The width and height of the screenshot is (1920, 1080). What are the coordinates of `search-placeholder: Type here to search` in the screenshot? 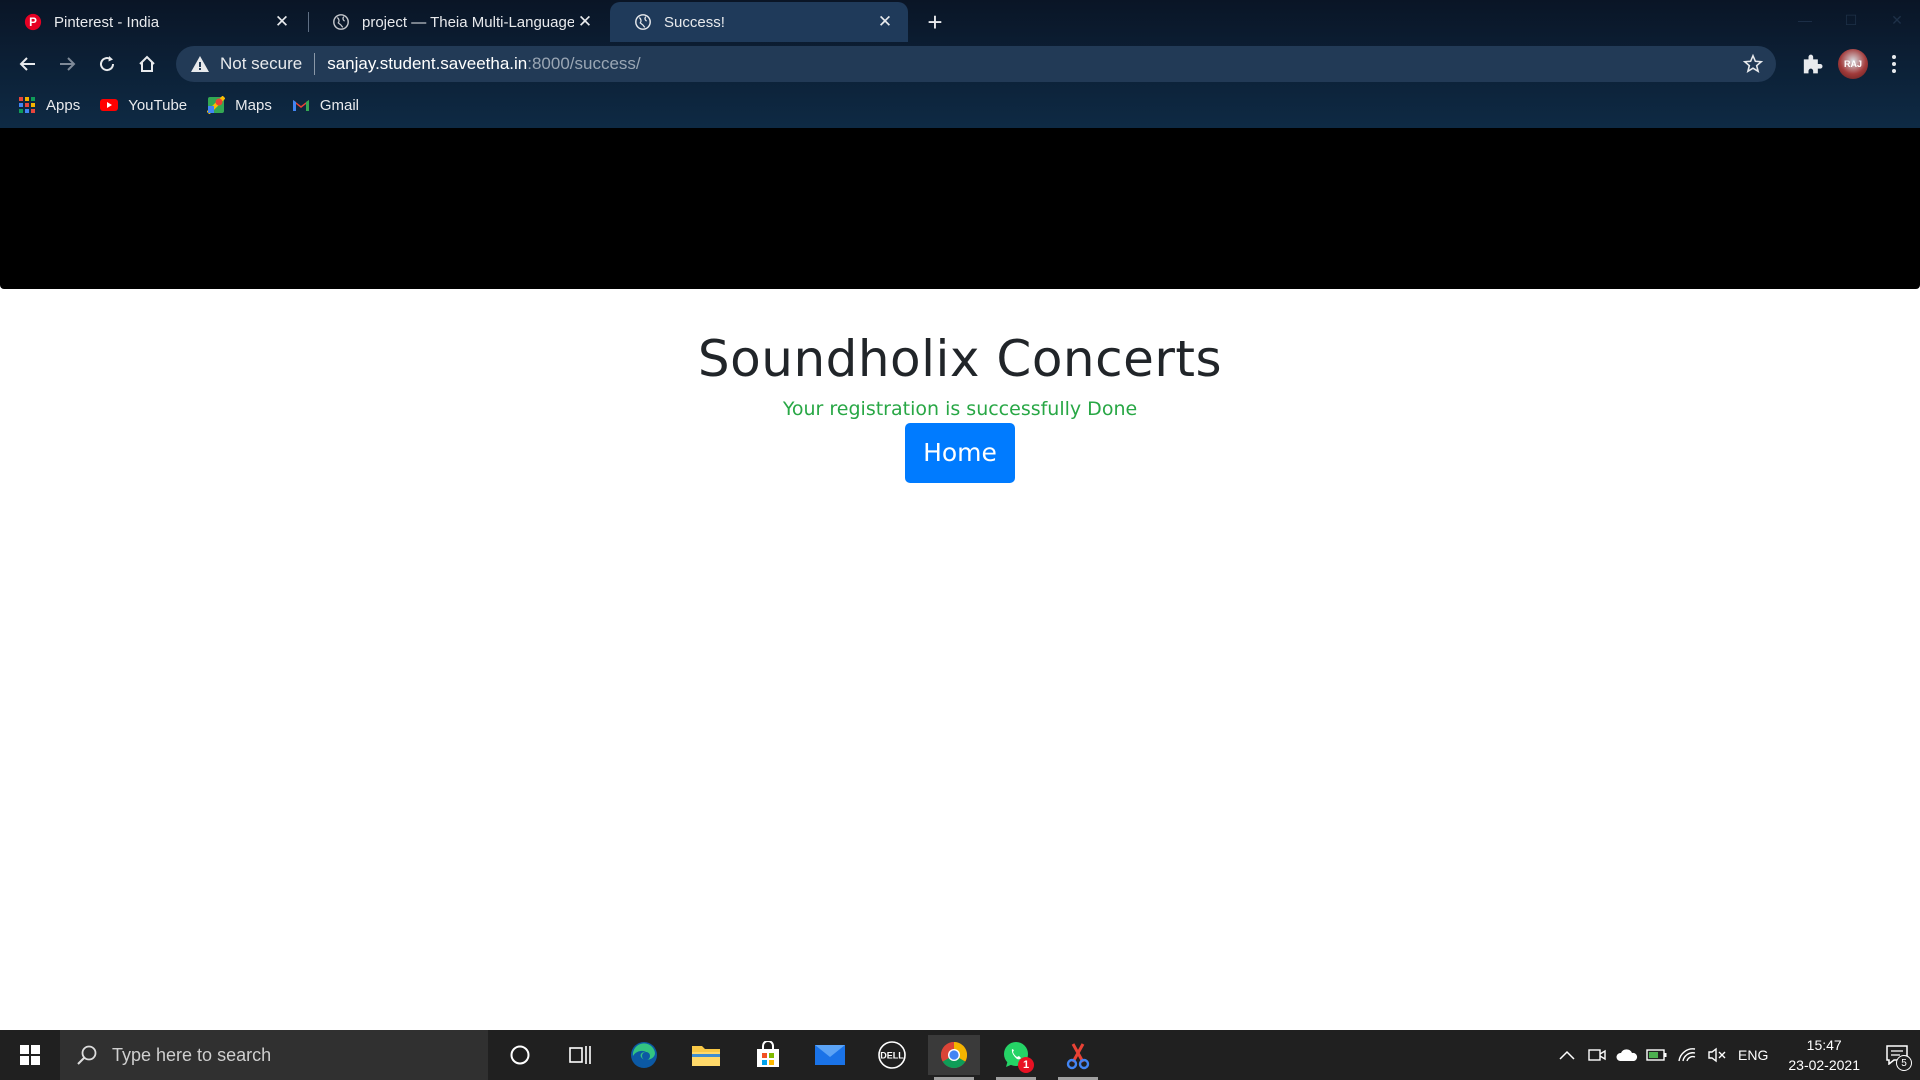 It's located at (192, 1054).